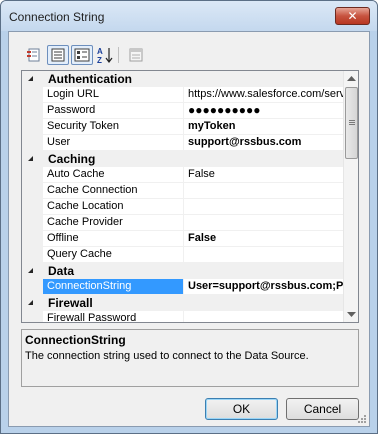  I want to click on property-pages-button, so click(136, 55).